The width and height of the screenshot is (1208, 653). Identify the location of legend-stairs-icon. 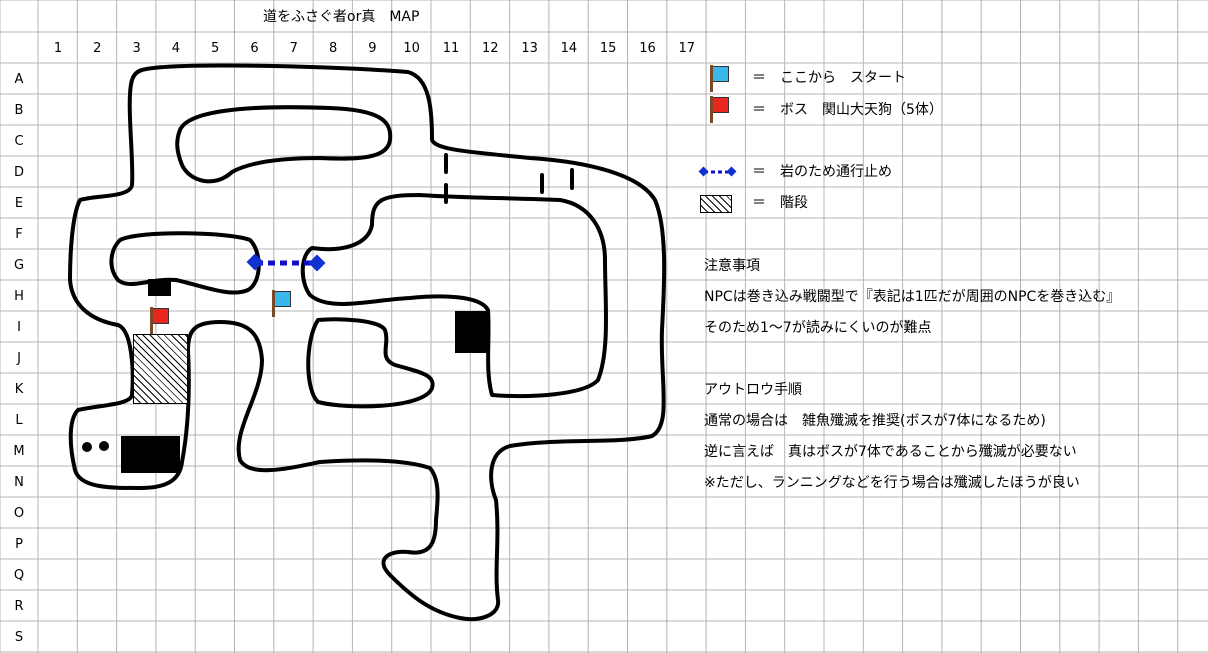
(716, 204).